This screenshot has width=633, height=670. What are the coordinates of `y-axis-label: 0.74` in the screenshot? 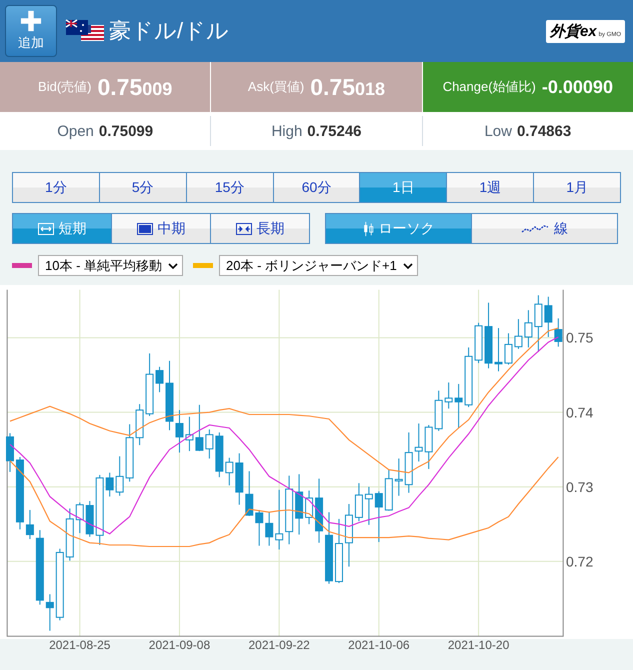 It's located at (580, 412).